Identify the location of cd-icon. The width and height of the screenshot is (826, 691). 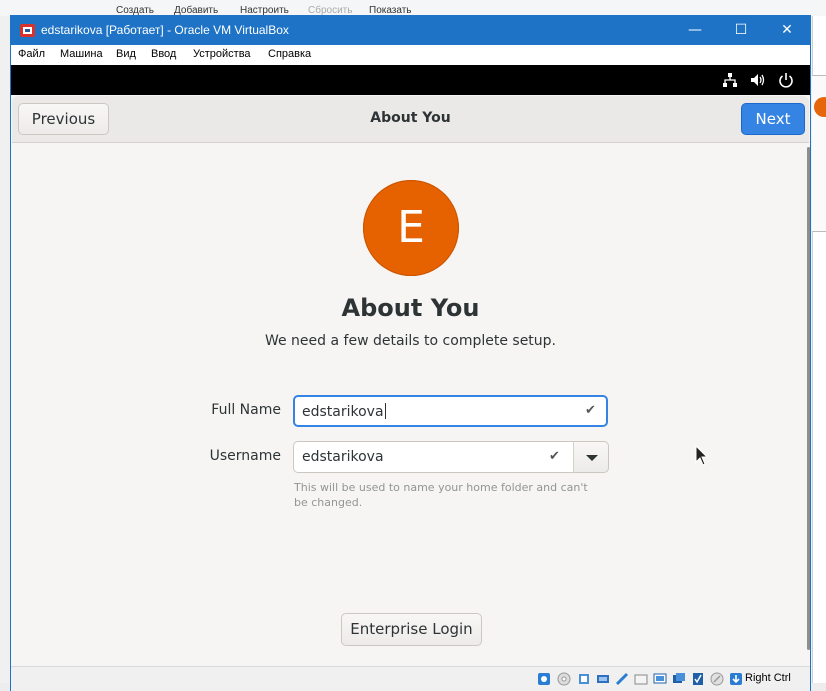
(564, 679).